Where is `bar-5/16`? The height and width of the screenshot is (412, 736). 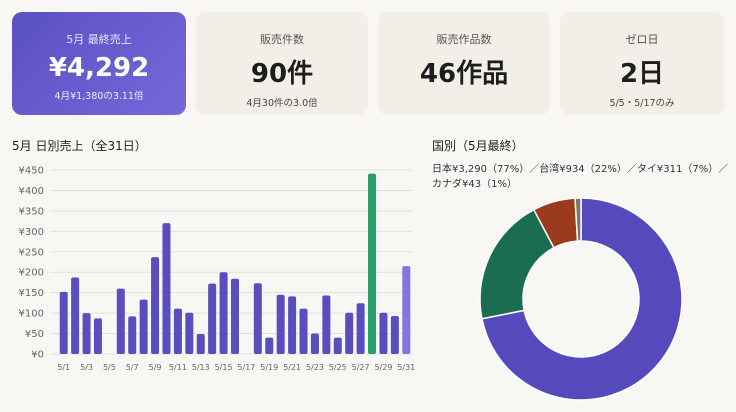 bar-5/16 is located at coordinates (235, 316).